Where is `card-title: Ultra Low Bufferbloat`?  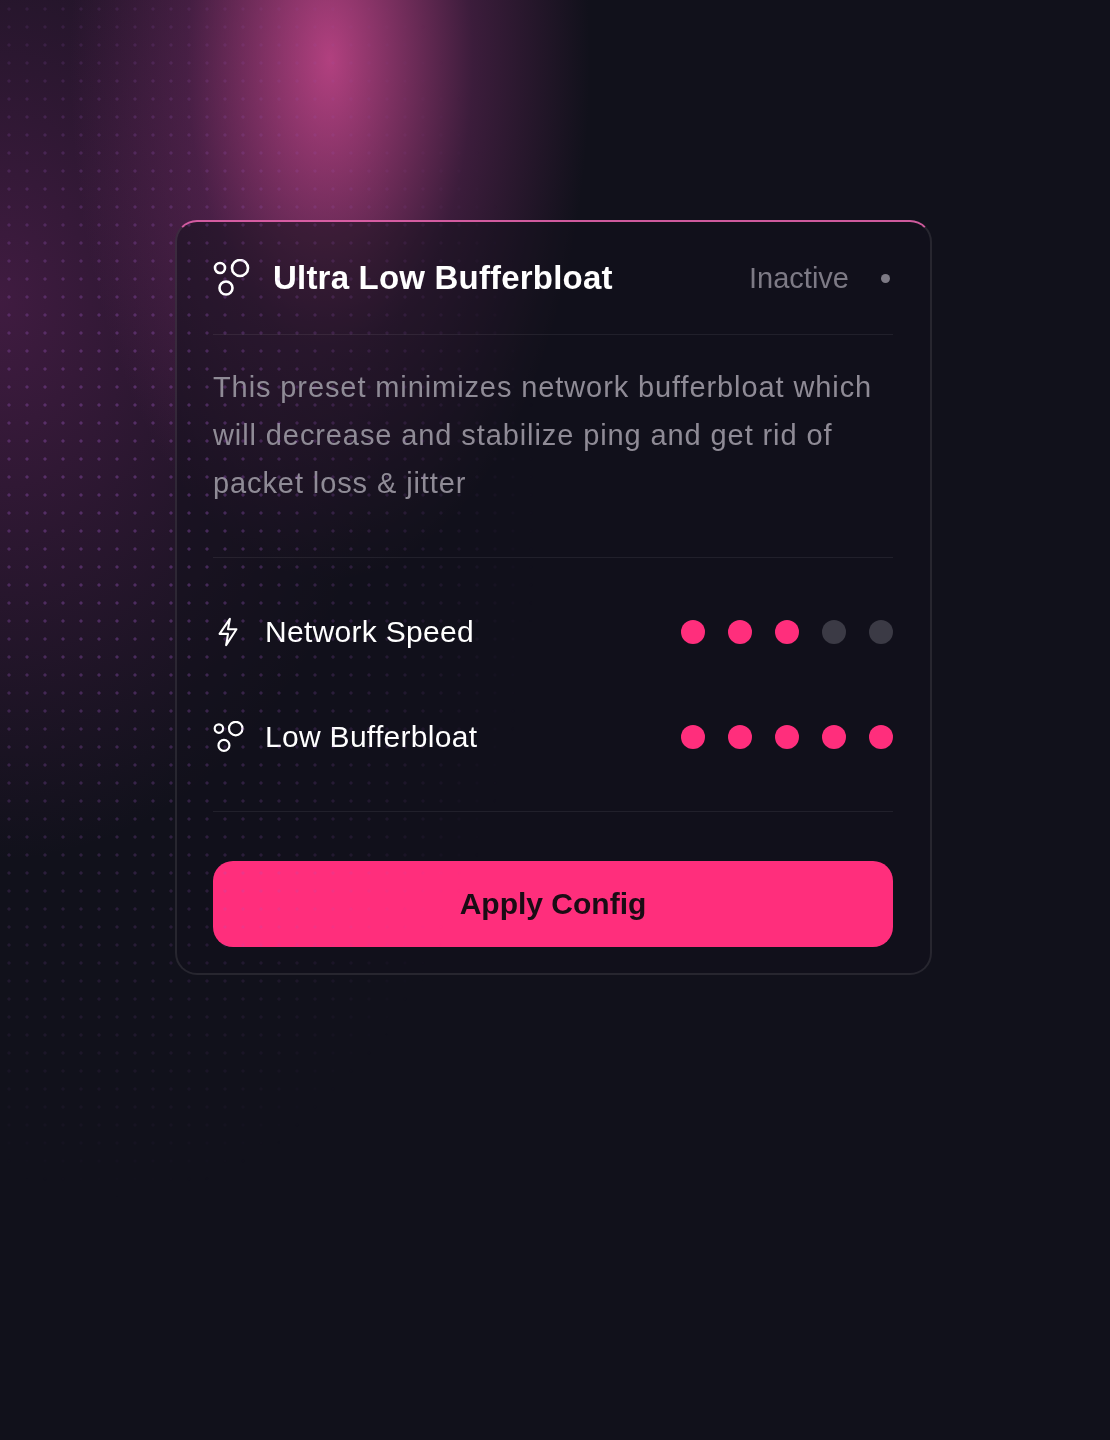 card-title: Ultra Low Bufferbloat is located at coordinates (443, 278).